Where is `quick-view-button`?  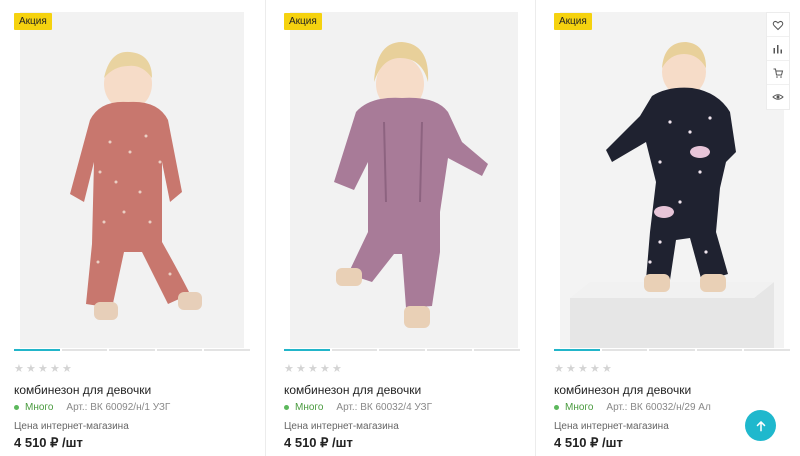
quick-view-button is located at coordinates (778, 97).